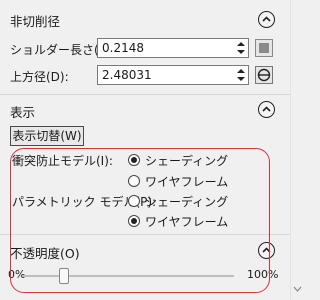  I want to click on cut-diameter-collapse-button, so click(266, 19).